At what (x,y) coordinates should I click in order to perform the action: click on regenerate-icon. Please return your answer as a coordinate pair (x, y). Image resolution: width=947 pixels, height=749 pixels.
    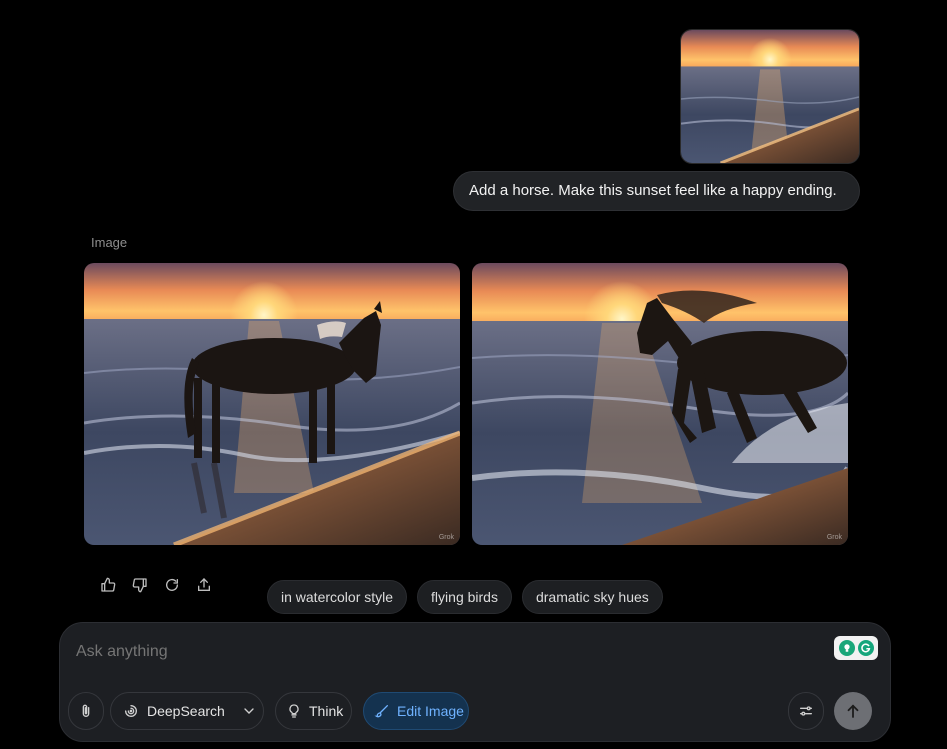
    Looking at the image, I should click on (172, 585).